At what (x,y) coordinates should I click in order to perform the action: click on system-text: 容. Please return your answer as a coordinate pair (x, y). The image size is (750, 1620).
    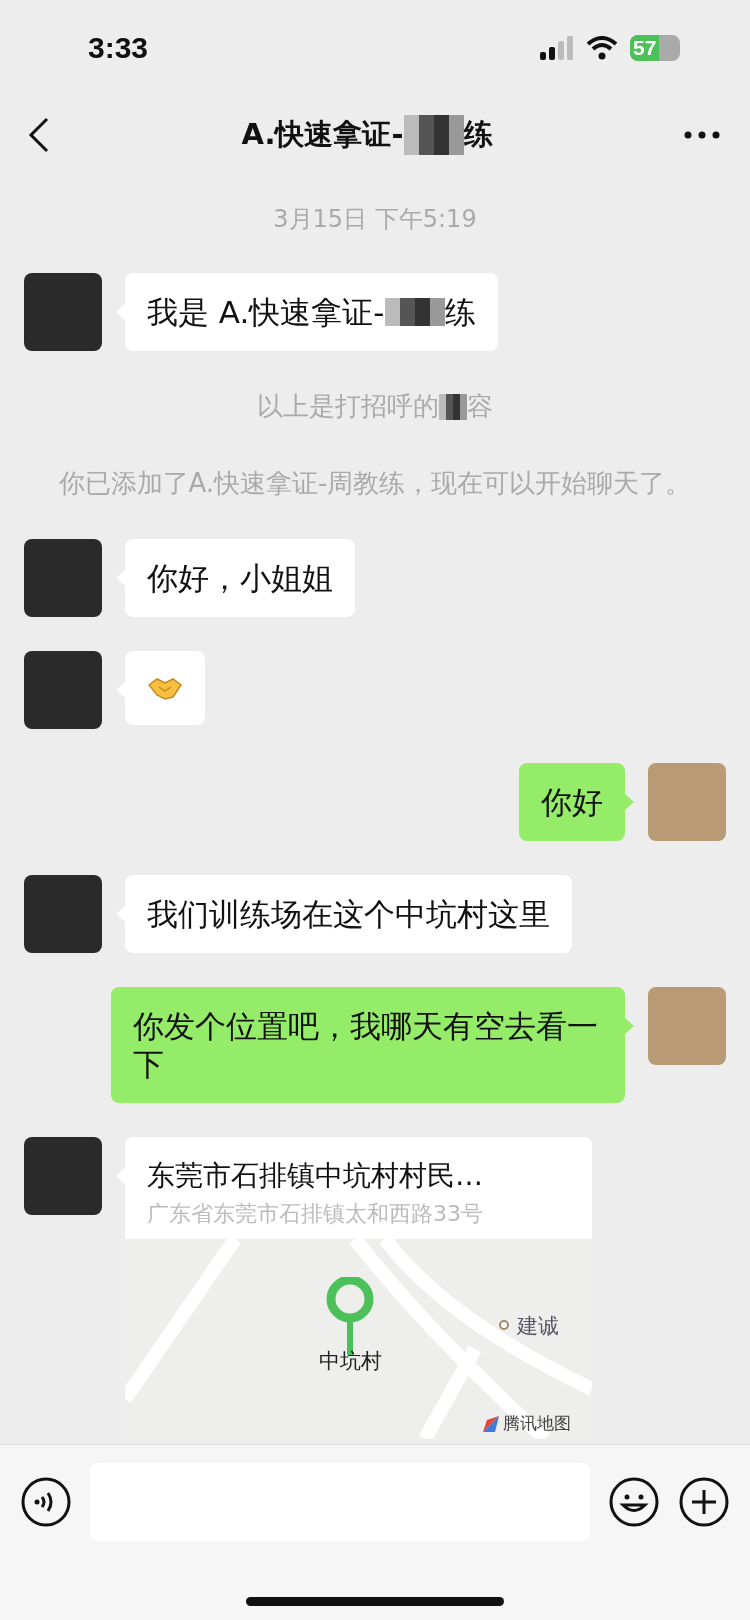
    Looking at the image, I should click on (480, 406).